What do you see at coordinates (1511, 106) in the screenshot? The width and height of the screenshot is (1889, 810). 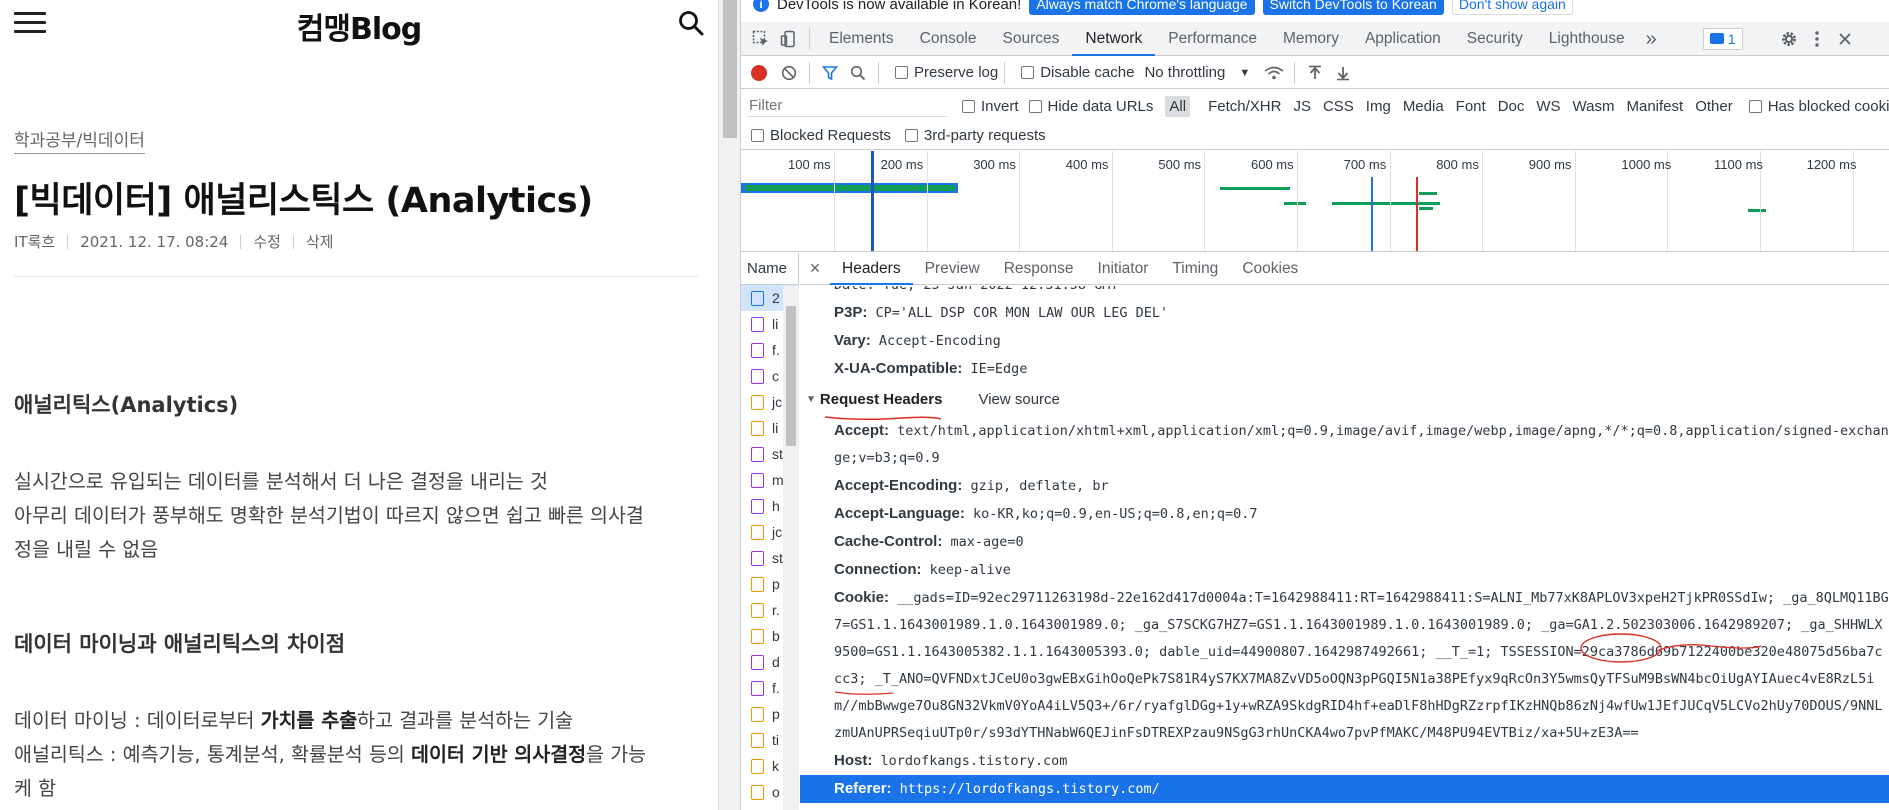 I see `type-filter-doc: Doc` at bounding box center [1511, 106].